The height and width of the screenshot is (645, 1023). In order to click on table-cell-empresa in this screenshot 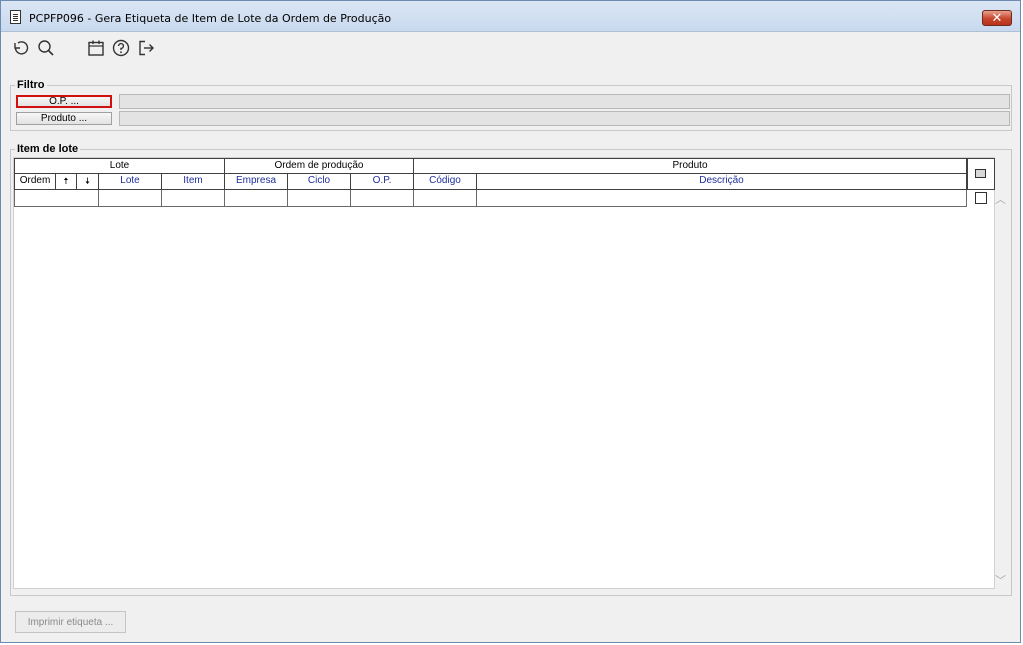, I will do `click(256, 198)`.